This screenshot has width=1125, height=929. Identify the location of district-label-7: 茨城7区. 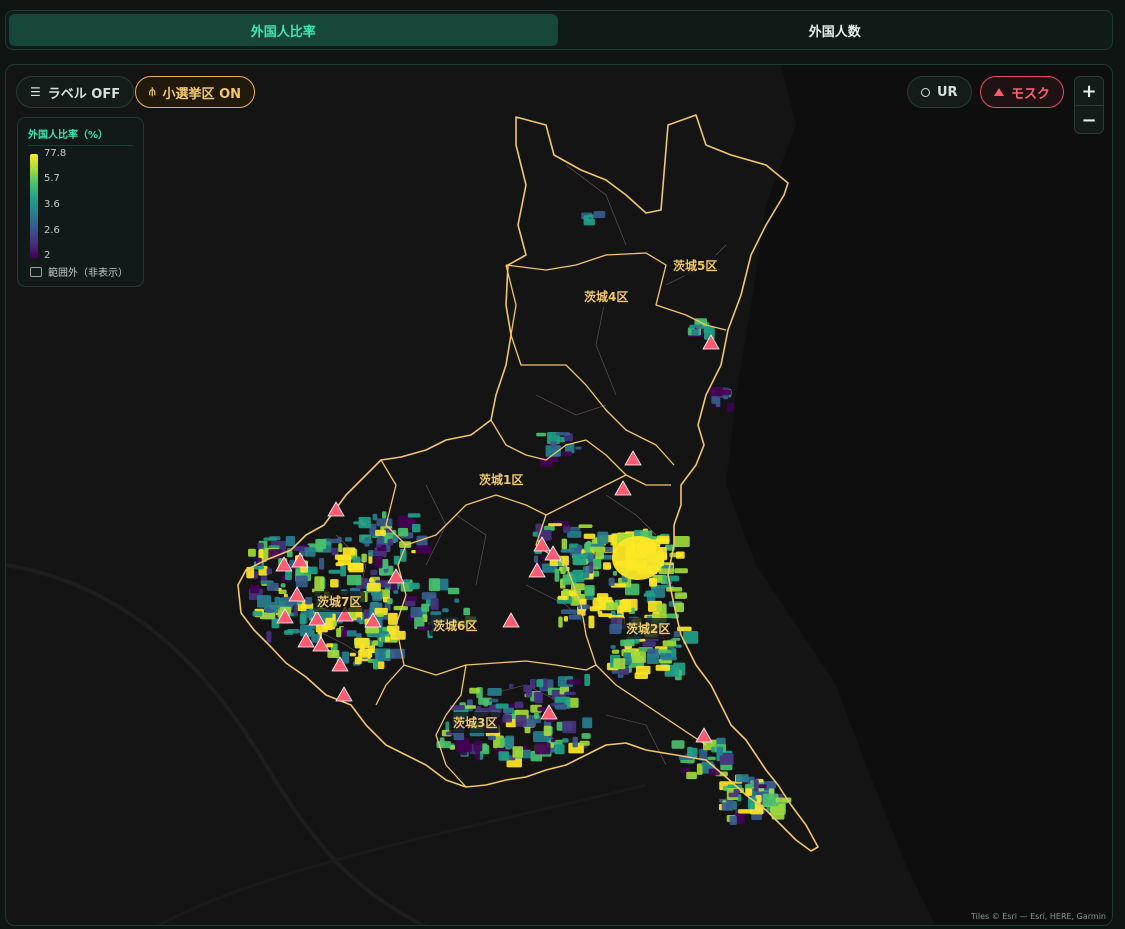
(339, 601).